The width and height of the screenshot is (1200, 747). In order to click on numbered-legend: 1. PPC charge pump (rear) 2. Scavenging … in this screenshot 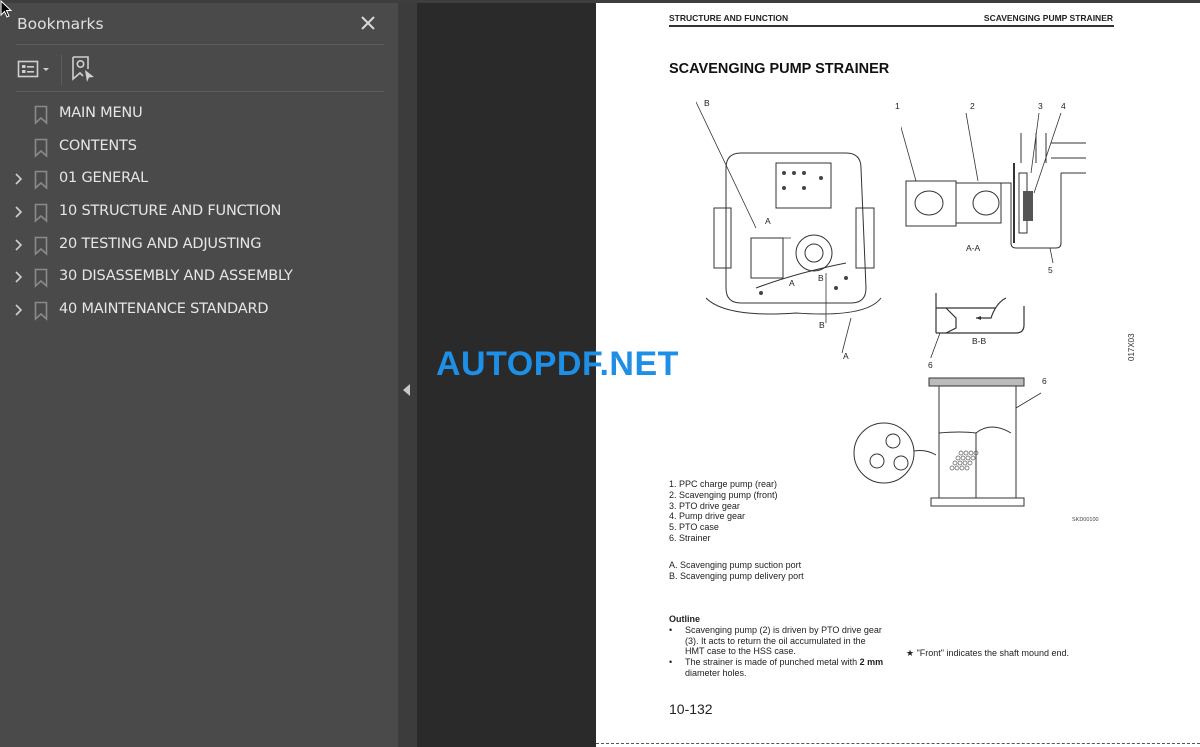, I will do `click(723, 511)`.